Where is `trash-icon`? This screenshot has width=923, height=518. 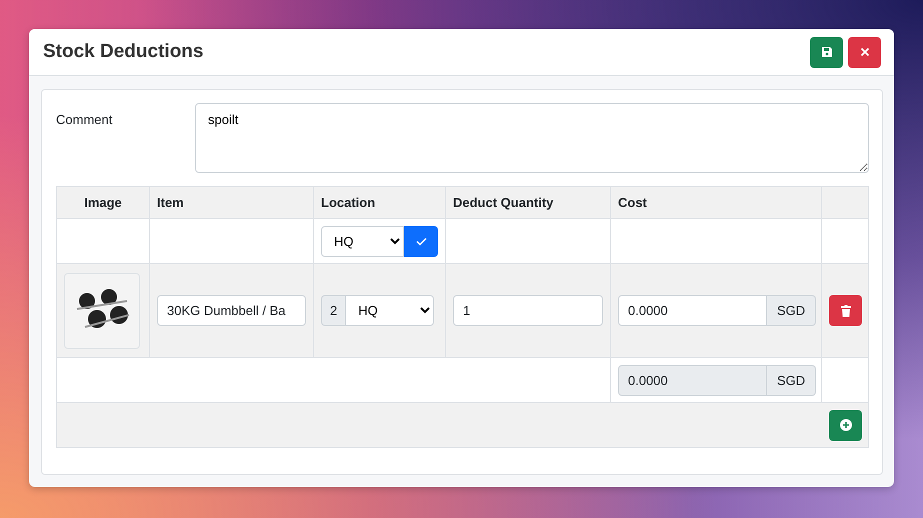 trash-icon is located at coordinates (845, 310).